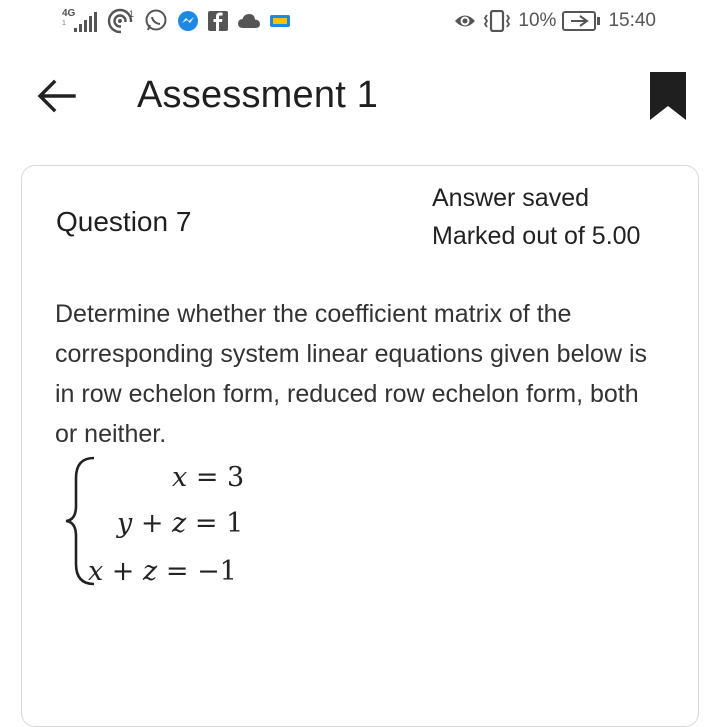 The image size is (720, 727). What do you see at coordinates (537, 20) in the screenshot?
I see `battery-percent: 10%` at bounding box center [537, 20].